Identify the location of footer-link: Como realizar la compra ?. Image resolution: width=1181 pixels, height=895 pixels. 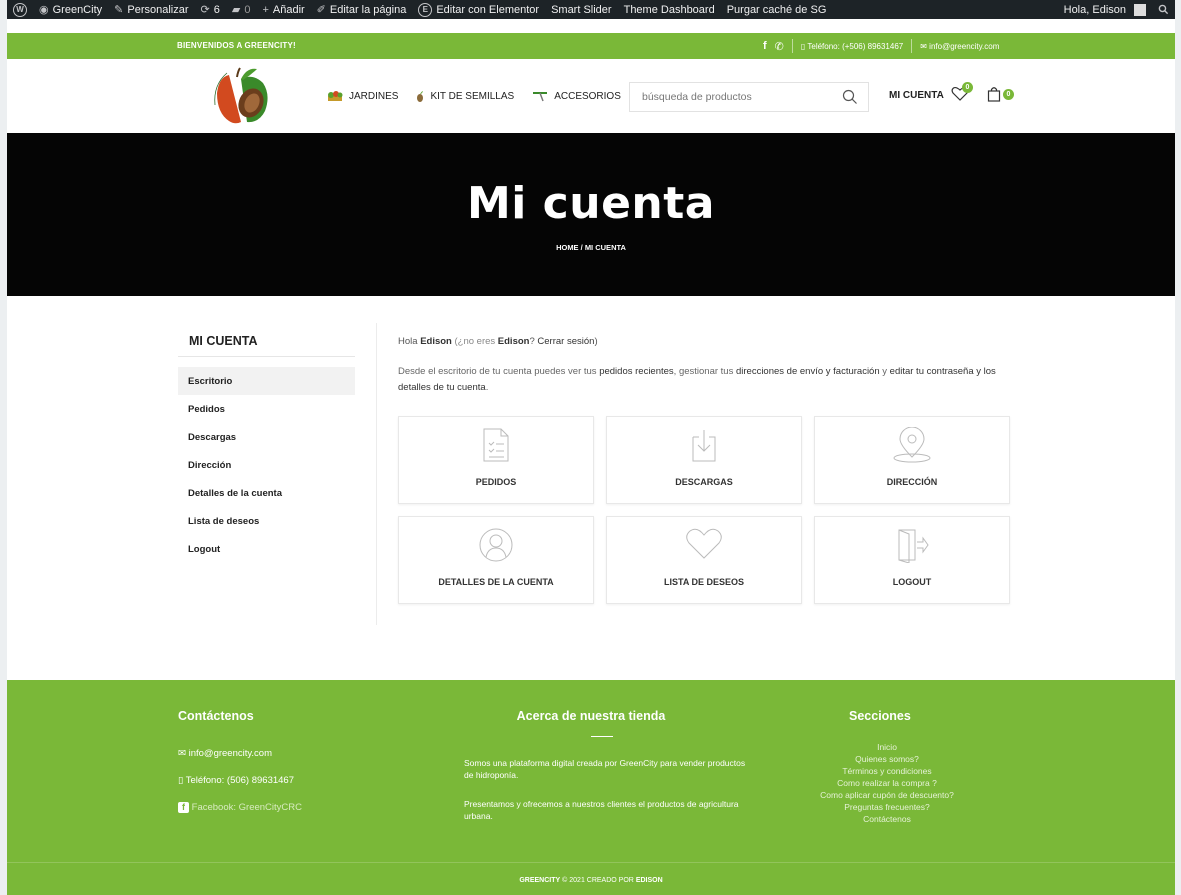
(887, 783).